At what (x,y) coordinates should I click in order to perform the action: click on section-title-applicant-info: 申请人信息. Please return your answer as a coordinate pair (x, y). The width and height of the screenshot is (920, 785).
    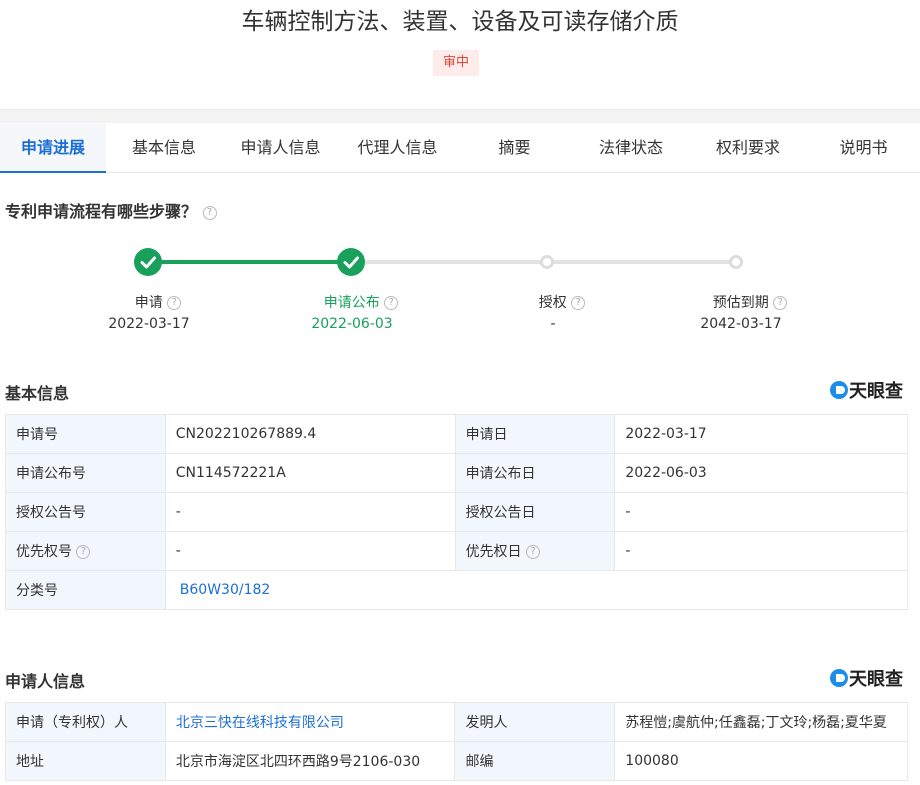
    Looking at the image, I should click on (45, 681).